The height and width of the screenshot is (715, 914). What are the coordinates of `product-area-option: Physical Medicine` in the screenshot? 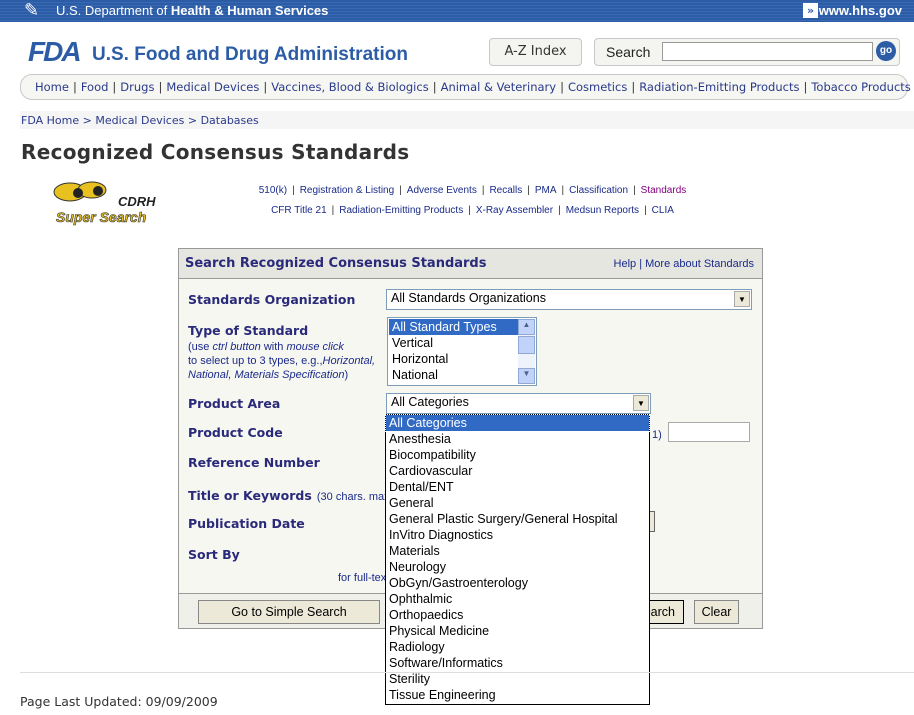 It's located at (517, 631).